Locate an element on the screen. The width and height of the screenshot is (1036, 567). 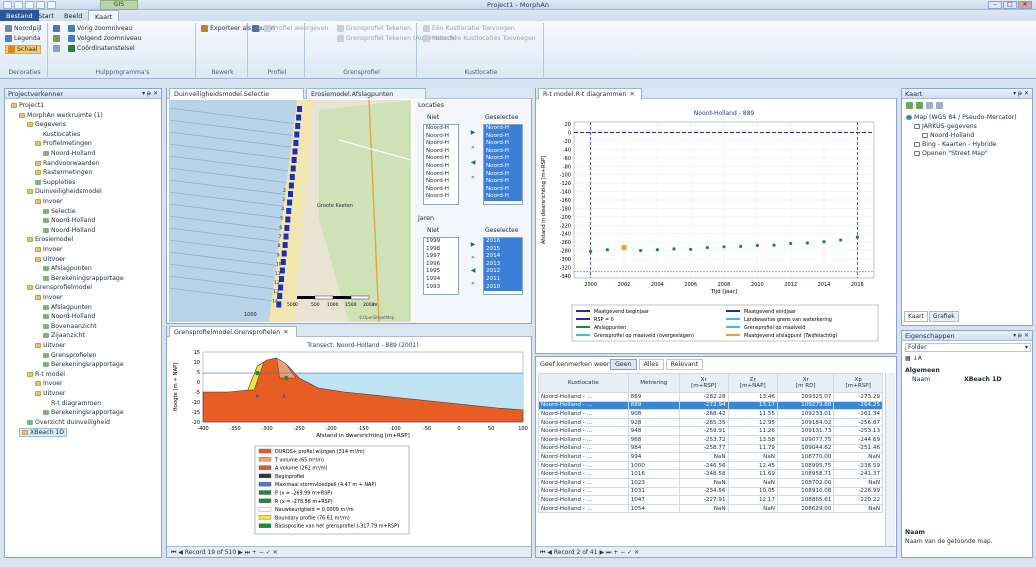
maatgevend-afslagpunt is located at coordinates (624, 248).